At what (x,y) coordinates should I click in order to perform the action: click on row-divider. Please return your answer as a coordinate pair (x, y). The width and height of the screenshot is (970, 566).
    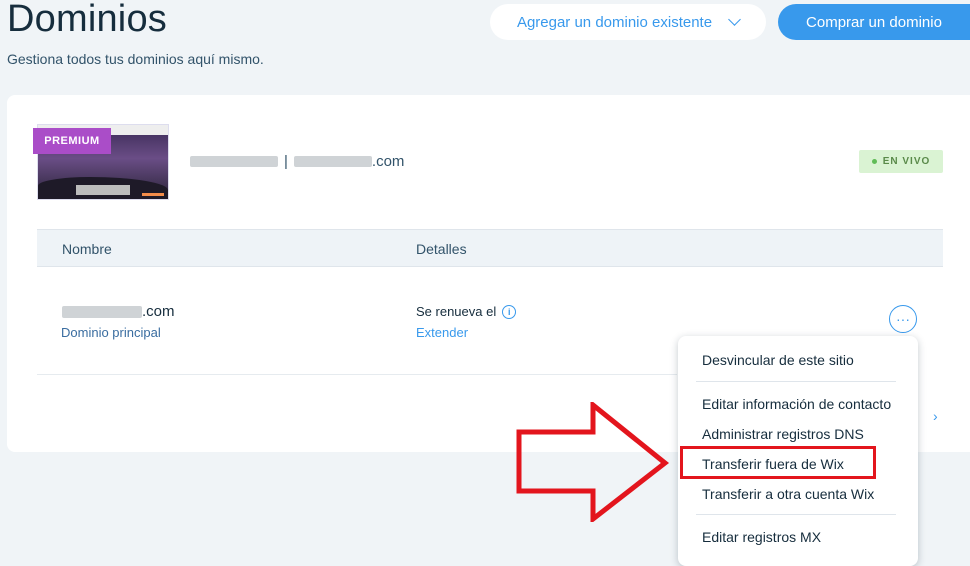
    Looking at the image, I should click on (357, 374).